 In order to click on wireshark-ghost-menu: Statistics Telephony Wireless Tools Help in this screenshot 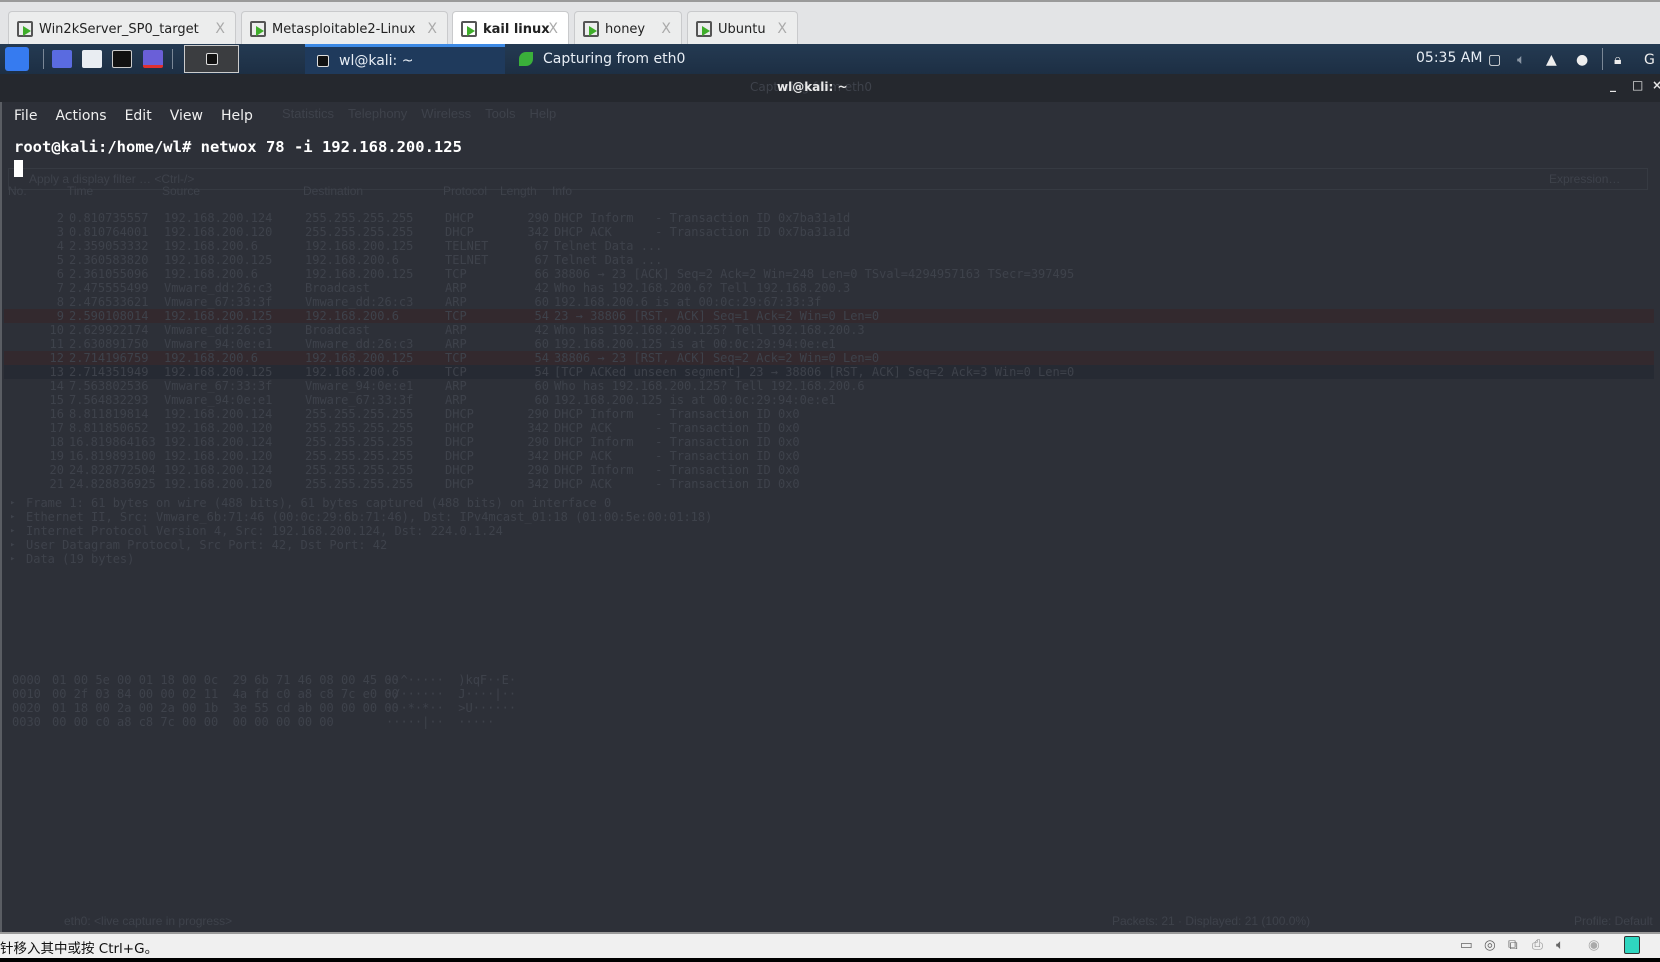, I will do `click(426, 113)`.